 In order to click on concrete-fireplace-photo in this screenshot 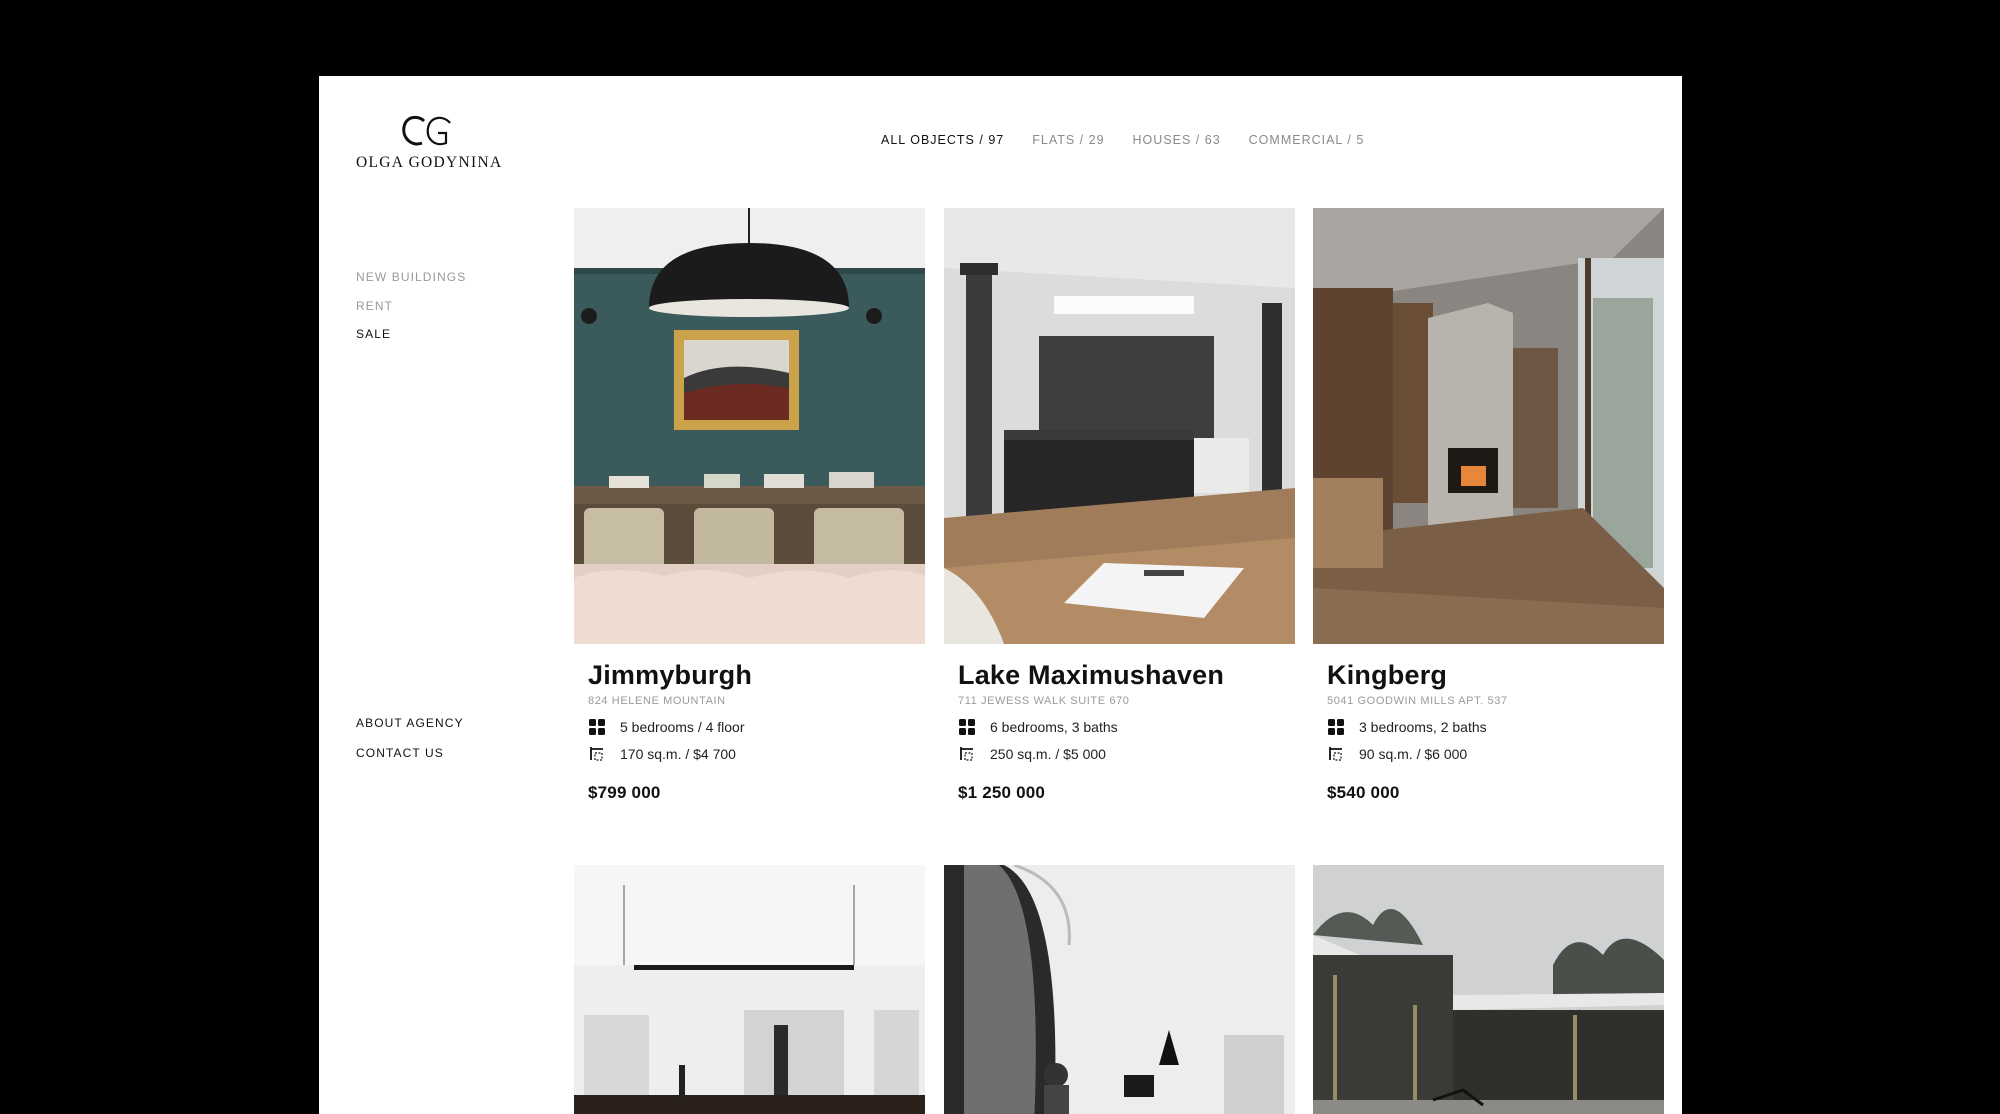, I will do `click(1488, 426)`.